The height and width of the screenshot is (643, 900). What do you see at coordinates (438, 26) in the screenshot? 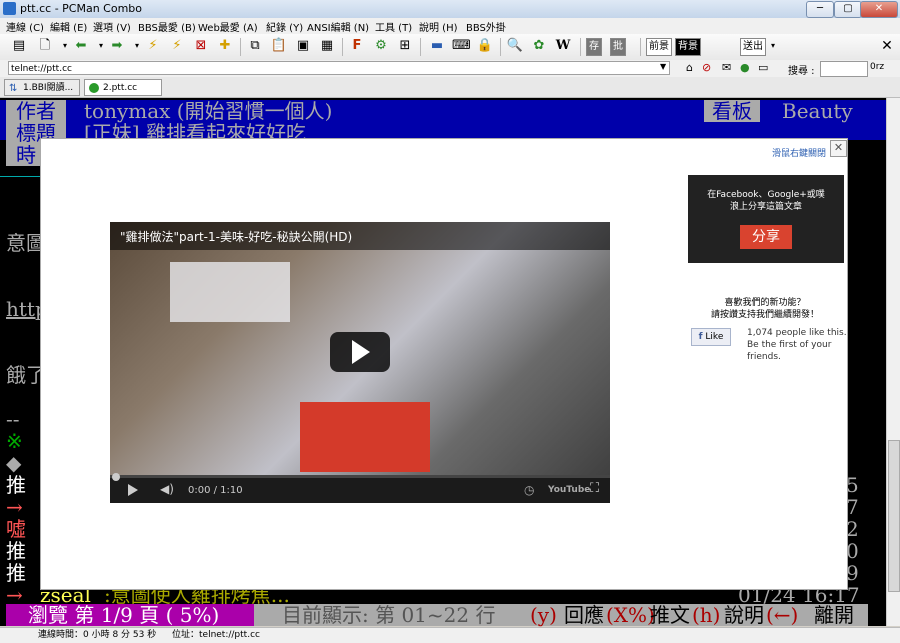
I see `menu-help: 說明 (H)` at bounding box center [438, 26].